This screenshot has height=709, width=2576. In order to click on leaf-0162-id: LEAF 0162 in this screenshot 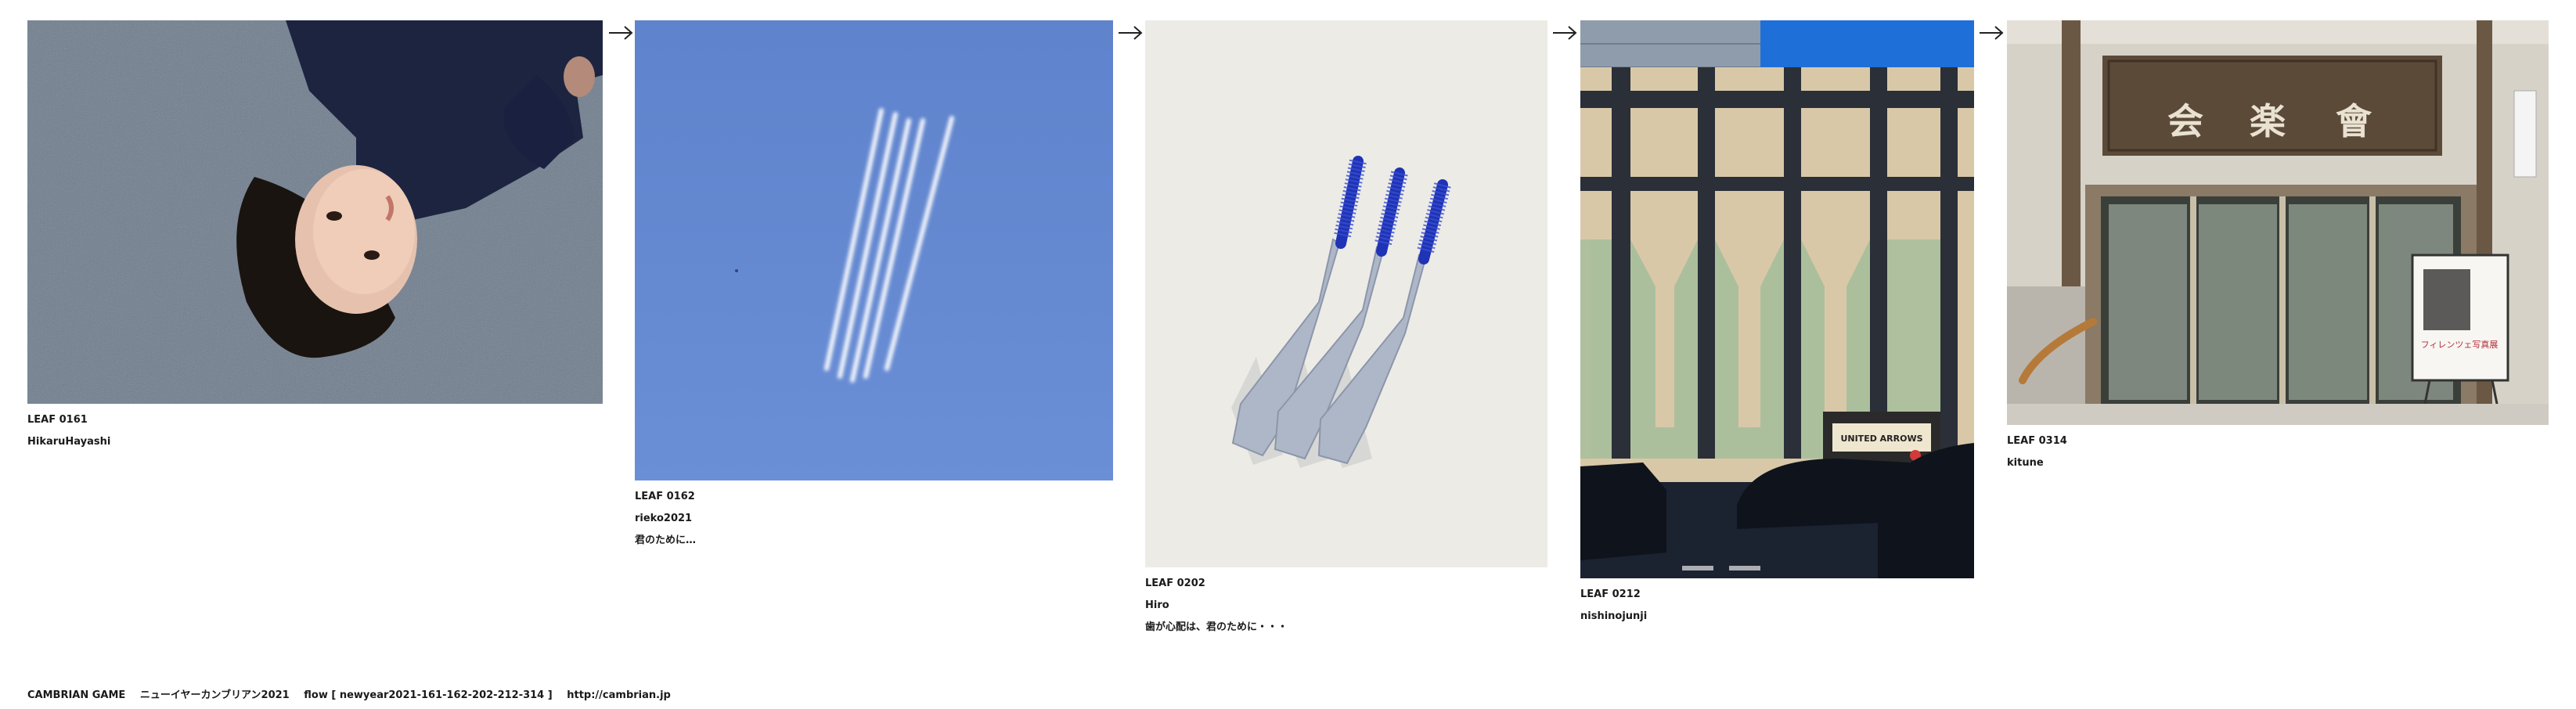, I will do `click(665, 497)`.